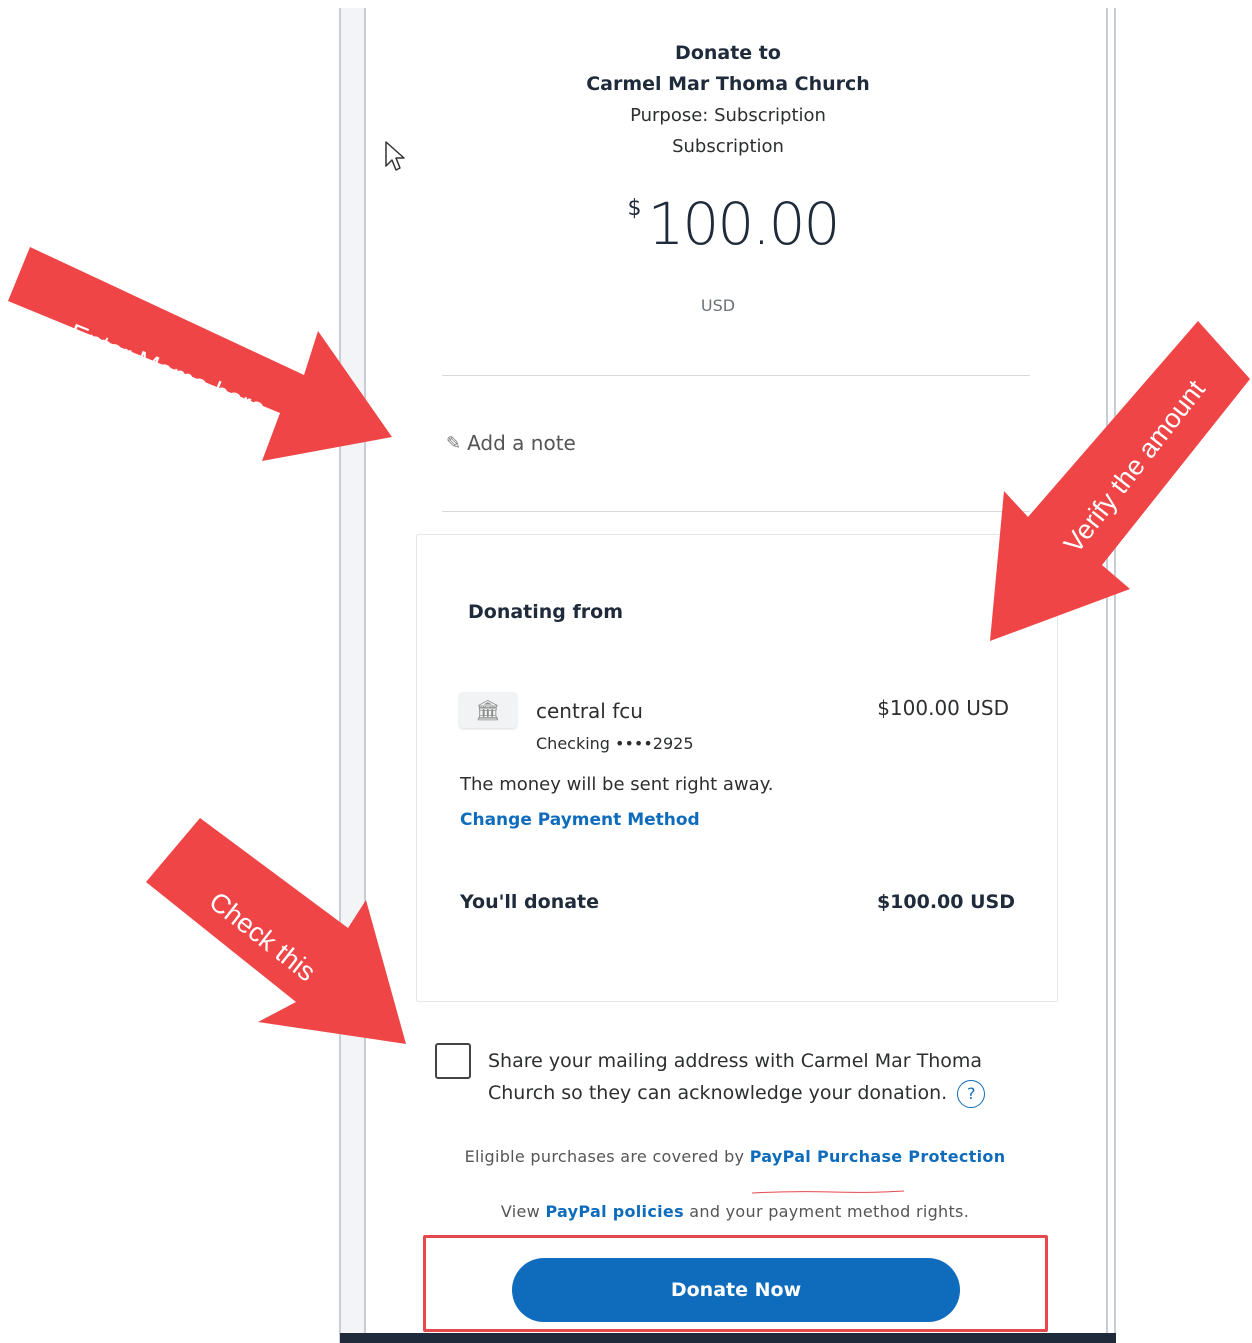  What do you see at coordinates (943, 708) in the screenshot?
I see `bank-amount: $100.00 USD` at bounding box center [943, 708].